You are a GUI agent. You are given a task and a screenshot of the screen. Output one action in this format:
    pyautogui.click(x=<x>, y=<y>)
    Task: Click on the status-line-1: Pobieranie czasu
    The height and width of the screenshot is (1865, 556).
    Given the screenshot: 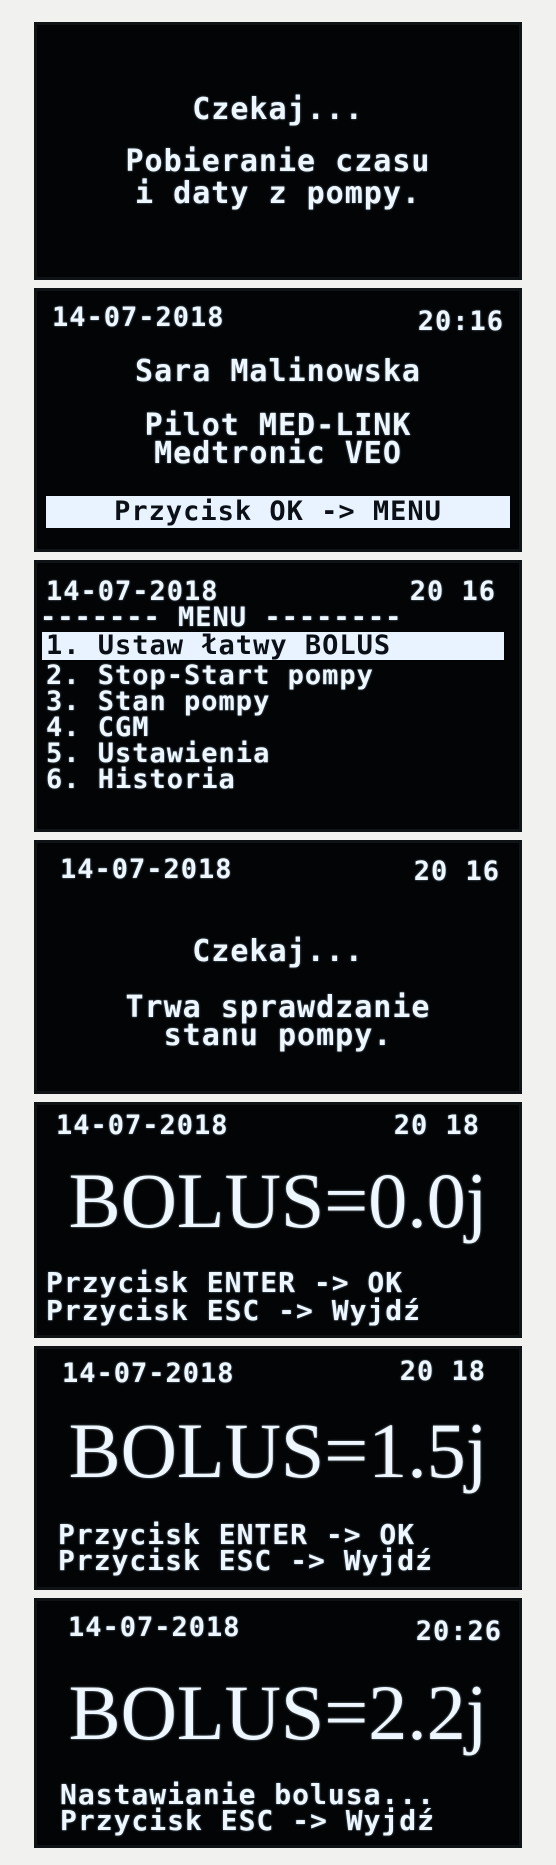 What is the action you would take?
    pyautogui.click(x=278, y=161)
    